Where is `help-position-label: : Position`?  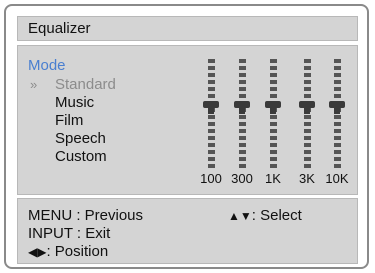 help-position-label: : Position is located at coordinates (77, 251).